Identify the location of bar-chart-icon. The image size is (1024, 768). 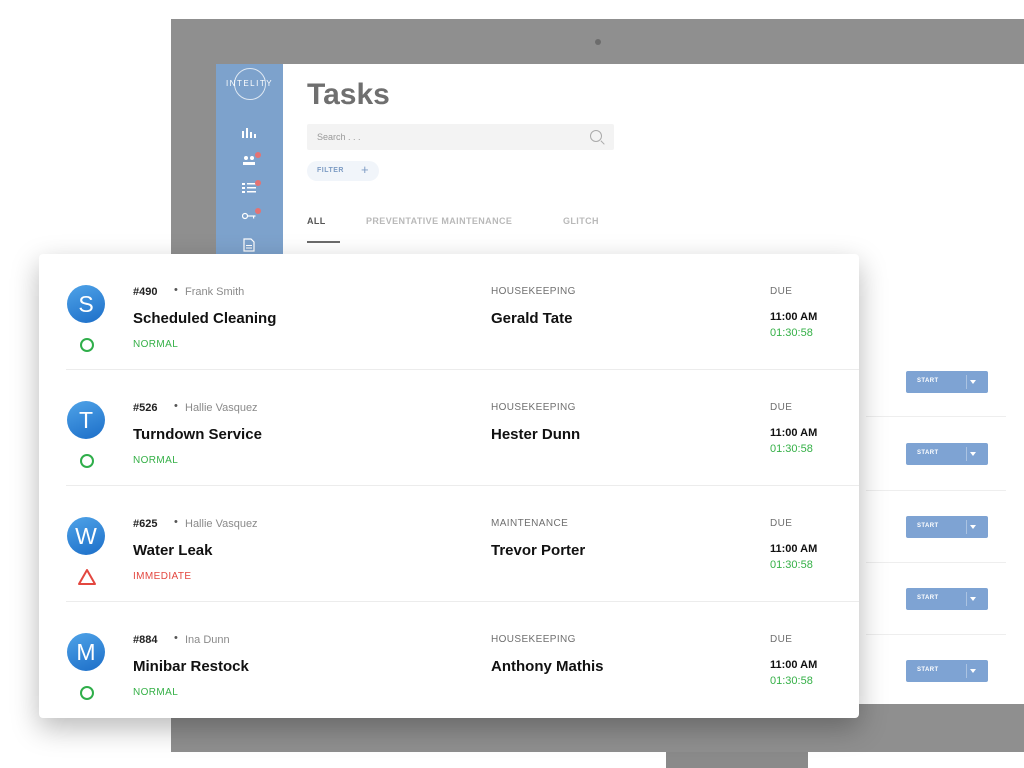
(249, 133).